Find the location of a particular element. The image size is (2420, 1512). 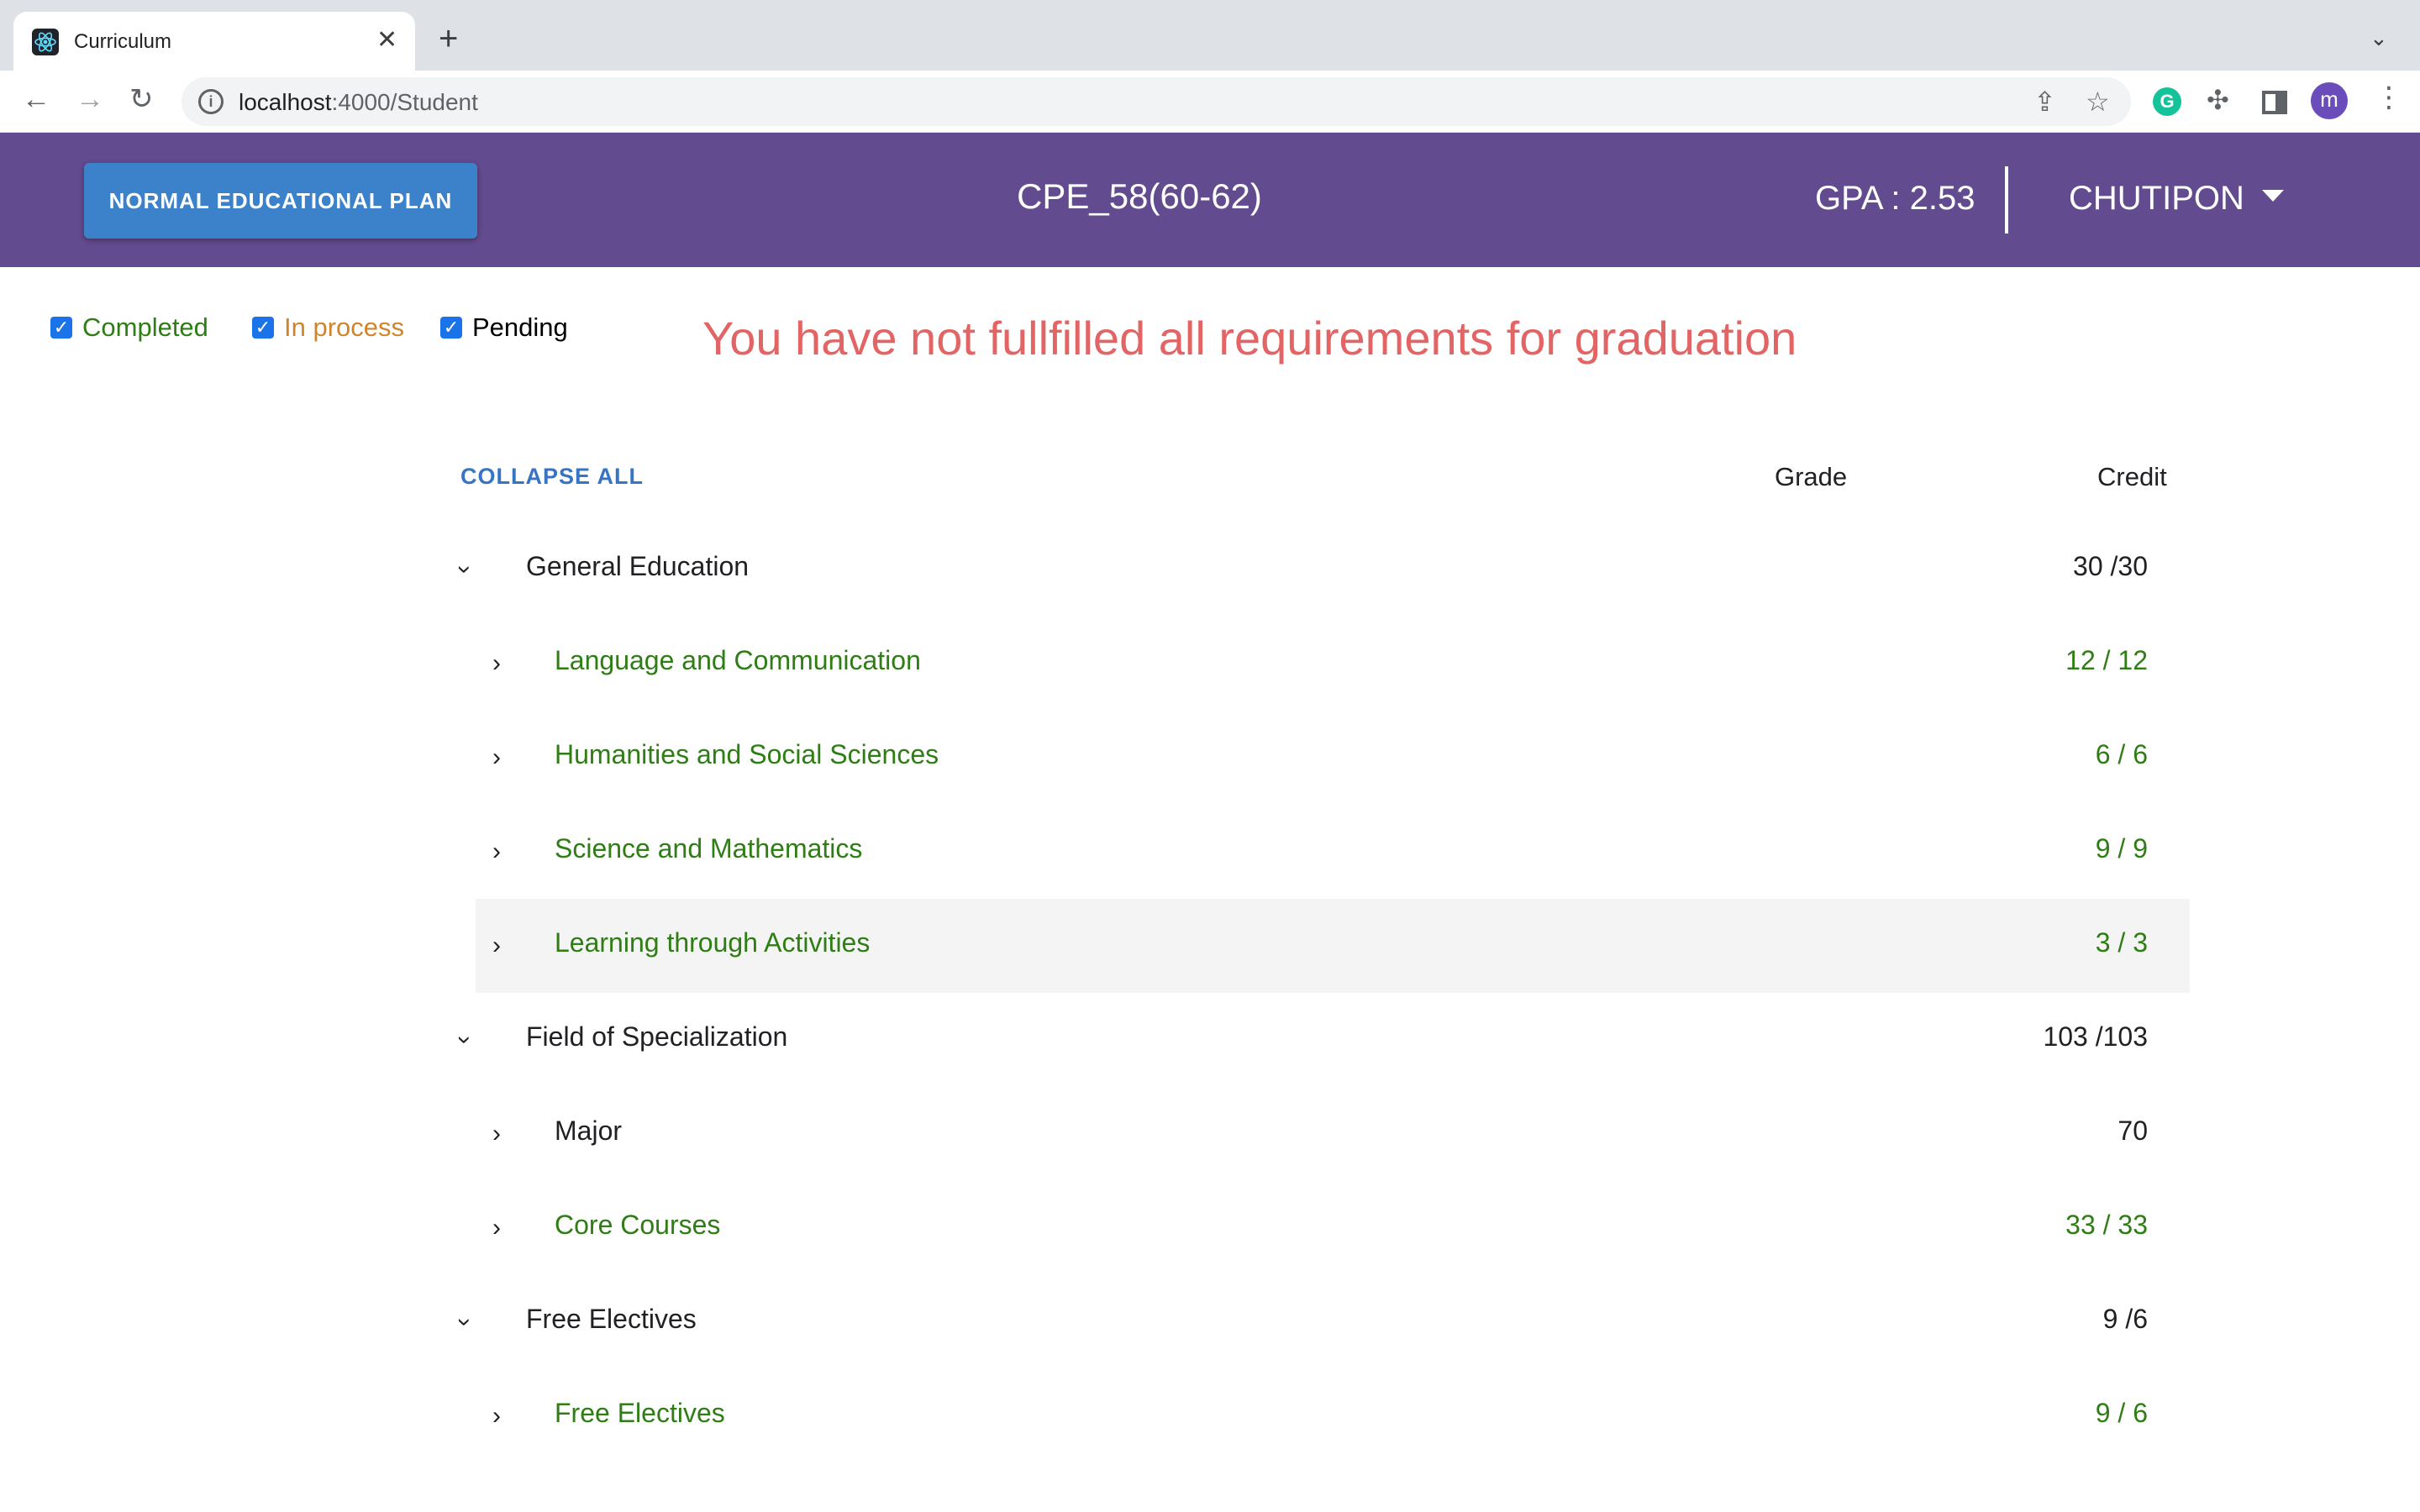

tab-search-chevron-icon: ⌄ is located at coordinates (2379, 38).